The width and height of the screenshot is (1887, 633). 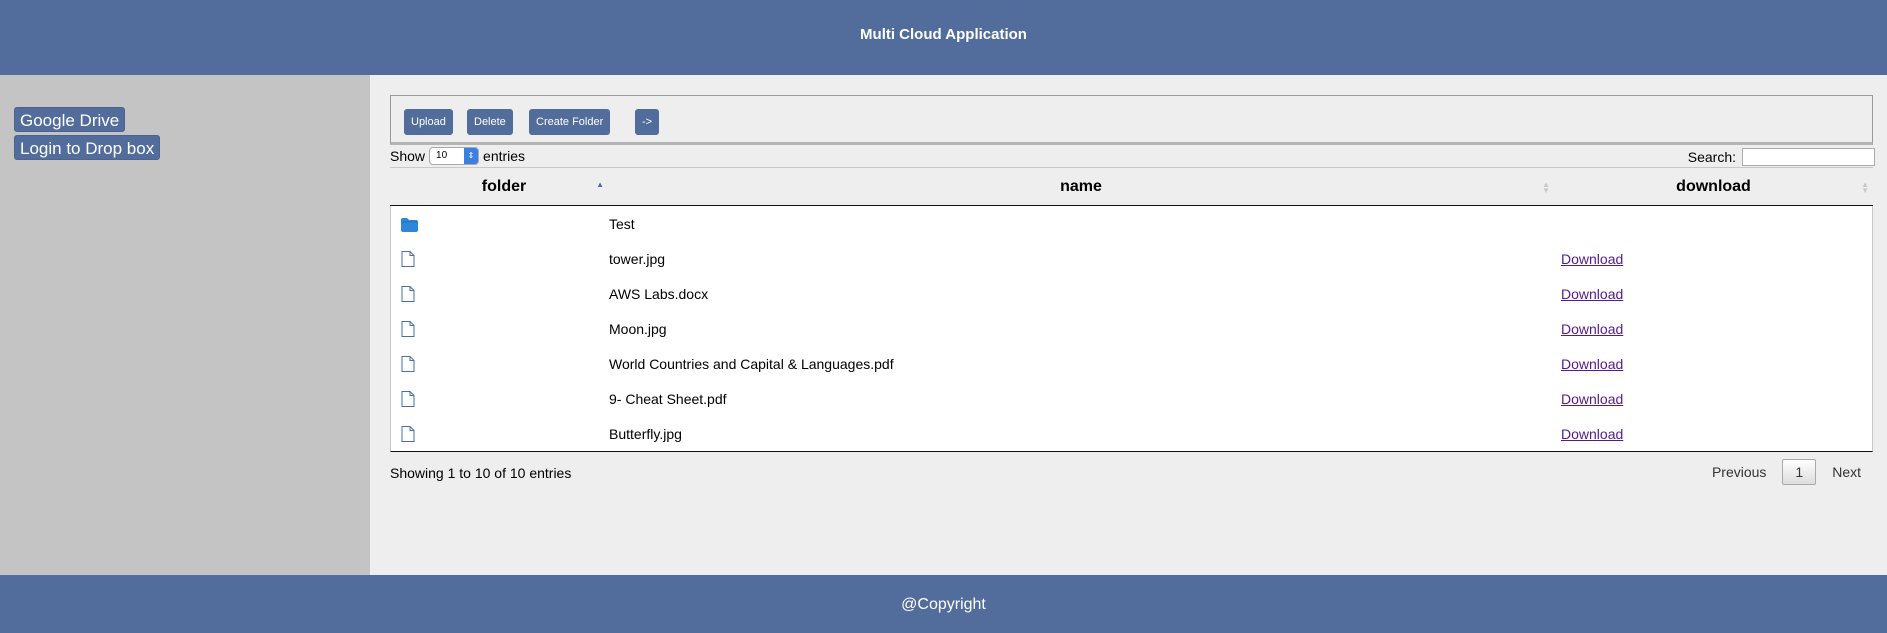 What do you see at coordinates (1799, 472) in the screenshot?
I see `page-number-button: 1` at bounding box center [1799, 472].